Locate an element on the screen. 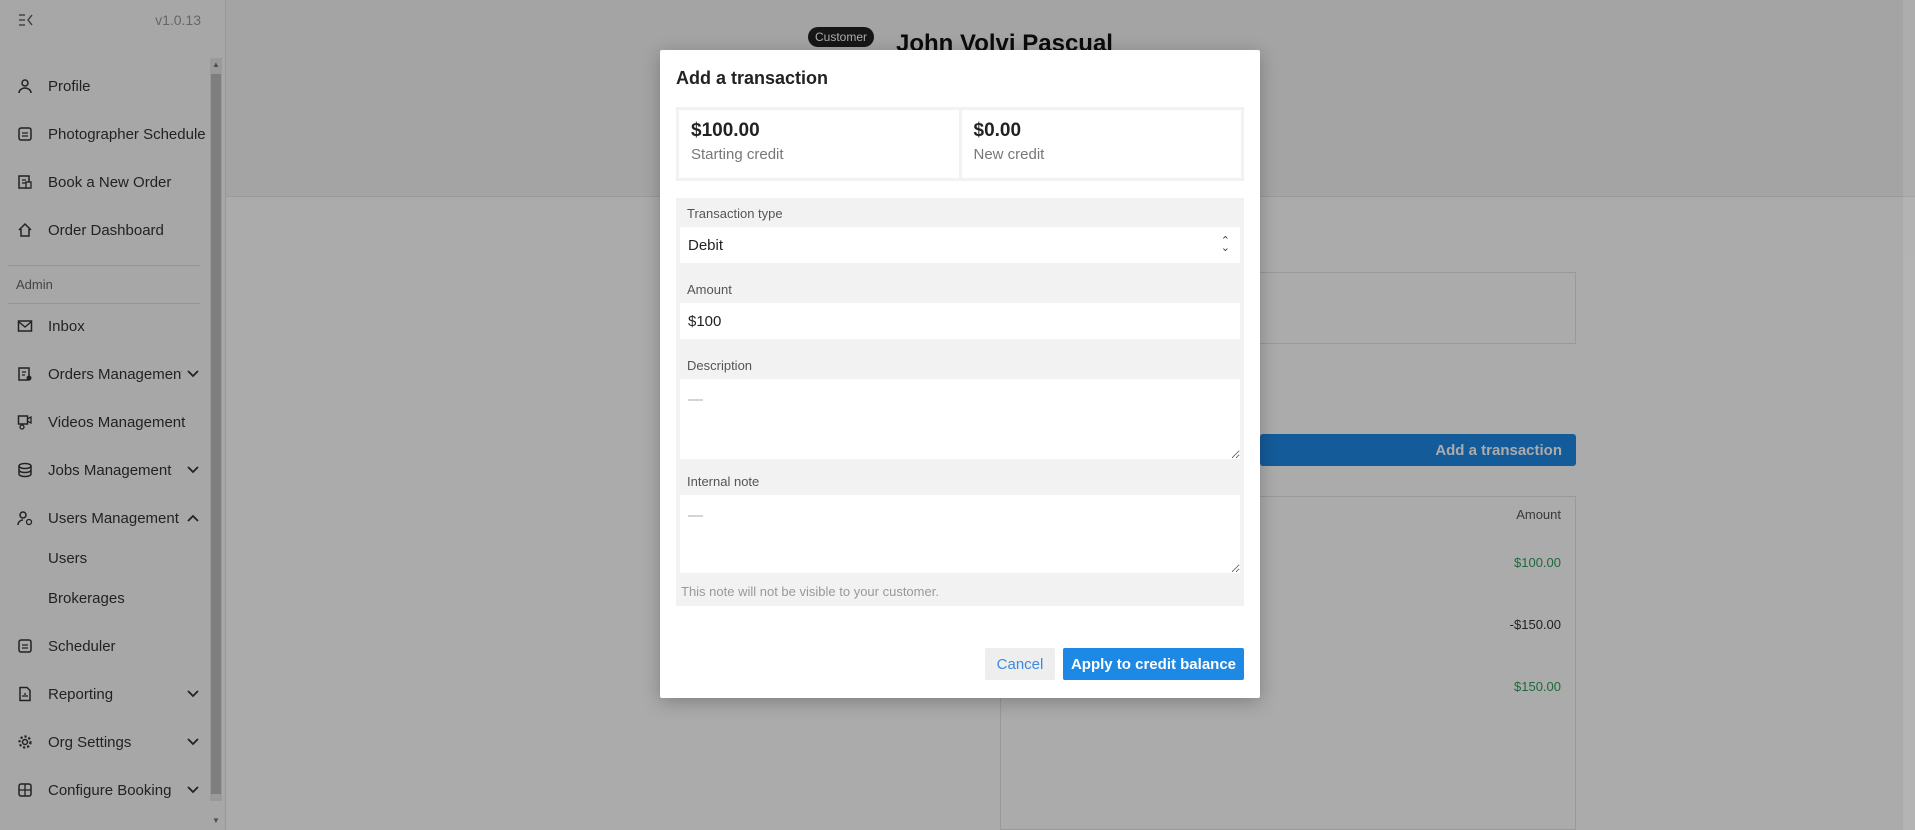  amount-value: $100 is located at coordinates (705, 321).